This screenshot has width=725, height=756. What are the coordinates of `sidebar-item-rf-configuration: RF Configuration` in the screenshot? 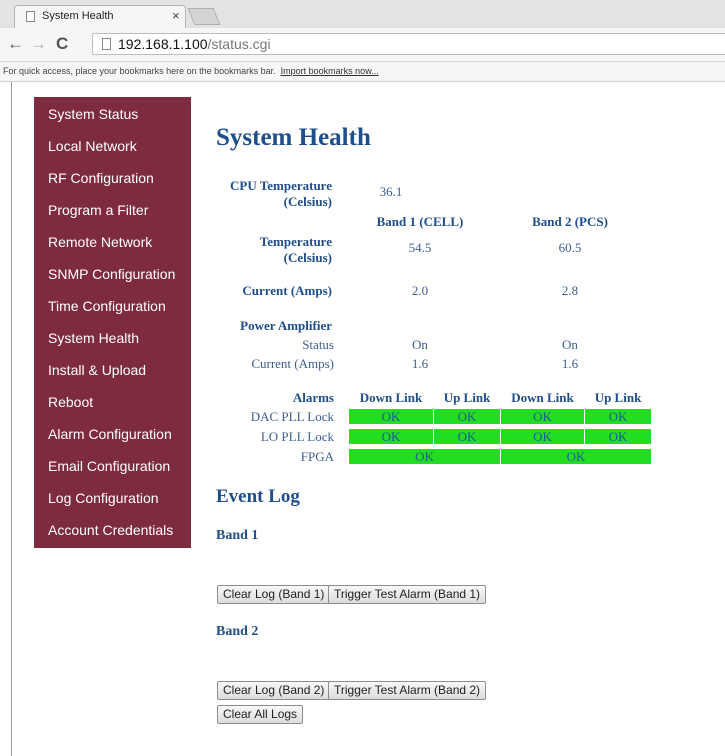 It's located at (101, 178).